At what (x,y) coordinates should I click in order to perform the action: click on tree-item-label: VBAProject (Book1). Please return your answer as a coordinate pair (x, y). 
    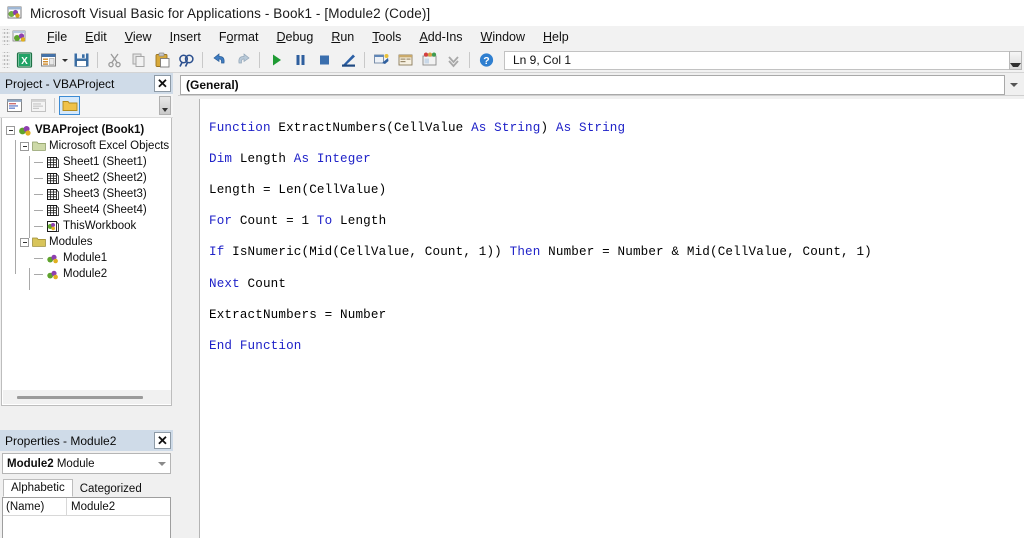
    Looking at the image, I should click on (90, 130).